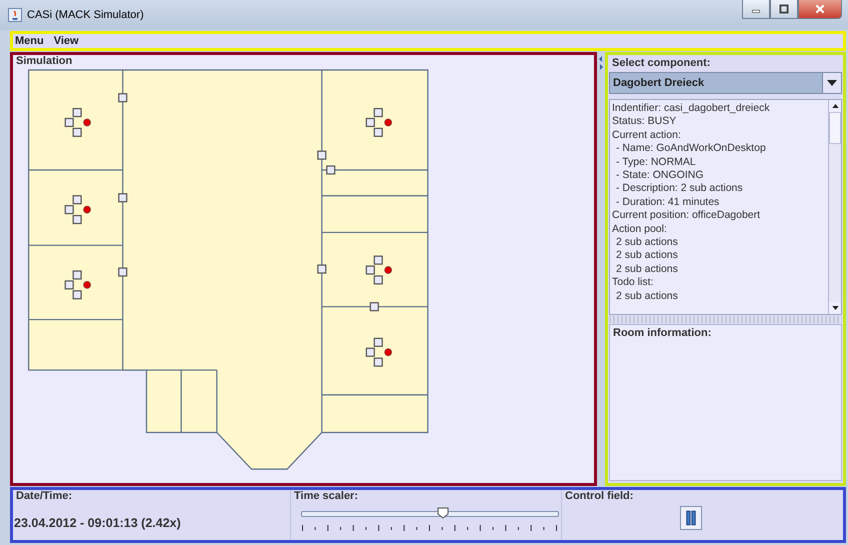 Image resolution: width=848 pixels, height=545 pixels. I want to click on close-icon, so click(820, 9).